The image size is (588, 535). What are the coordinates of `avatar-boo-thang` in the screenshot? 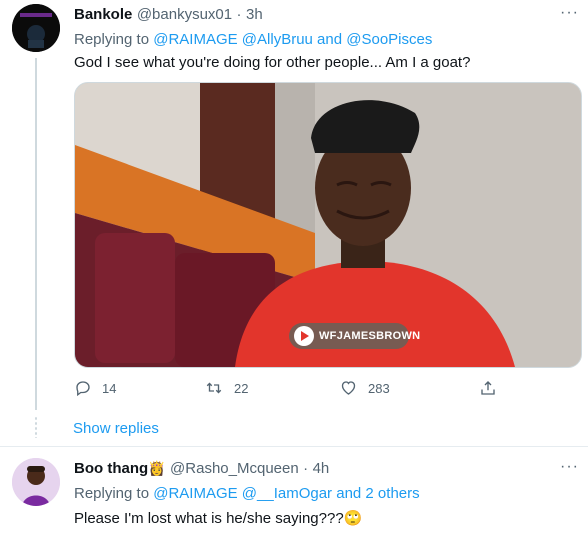 It's located at (36, 482).